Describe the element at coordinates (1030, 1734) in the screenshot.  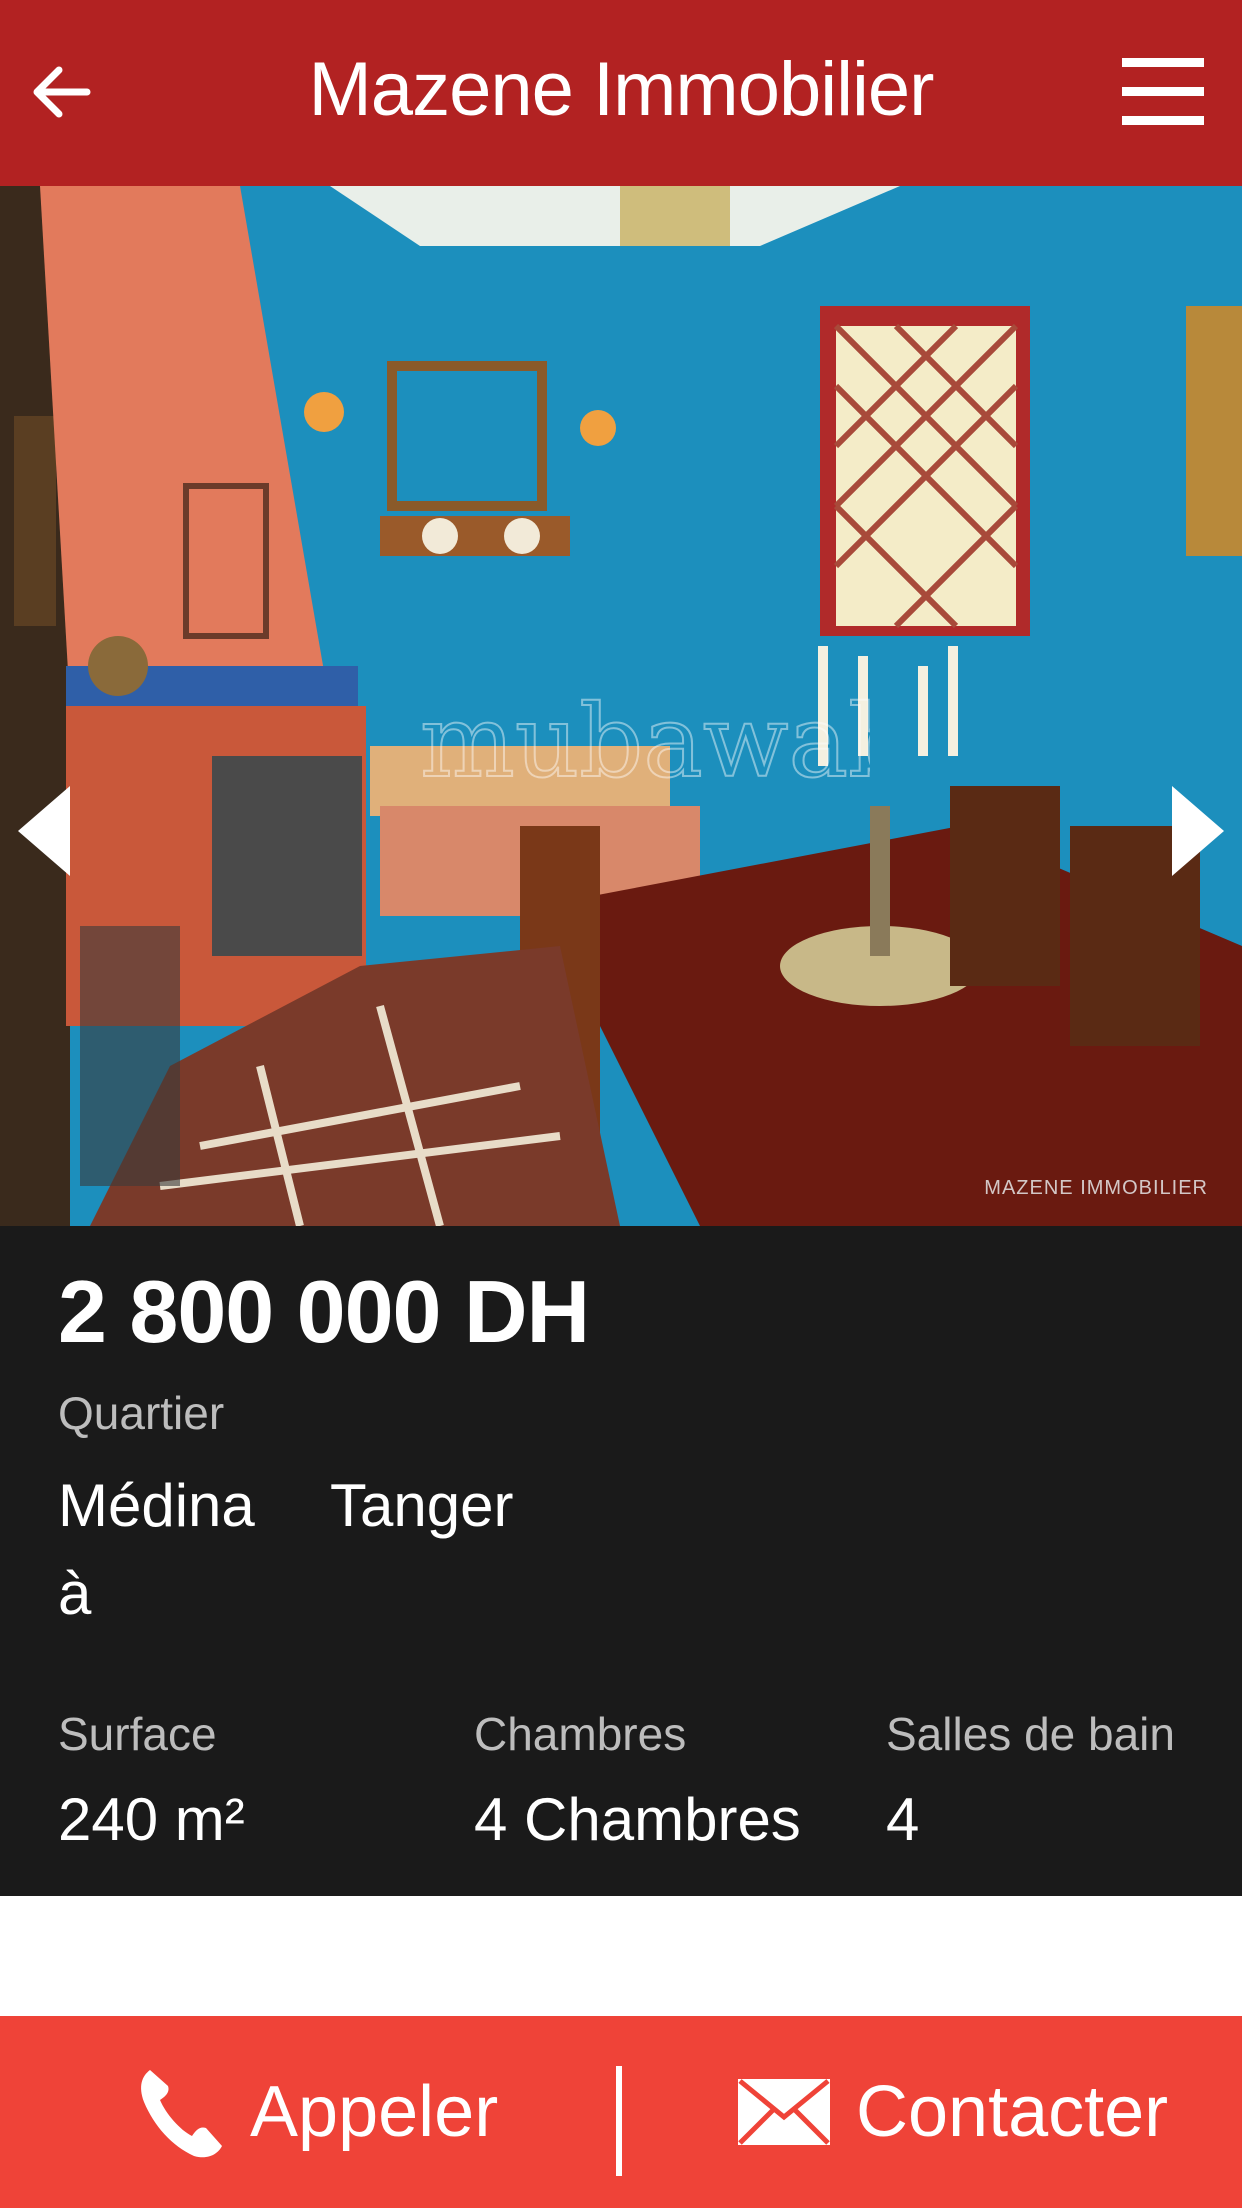
I see `salles-label: Salles de bain` at that location.